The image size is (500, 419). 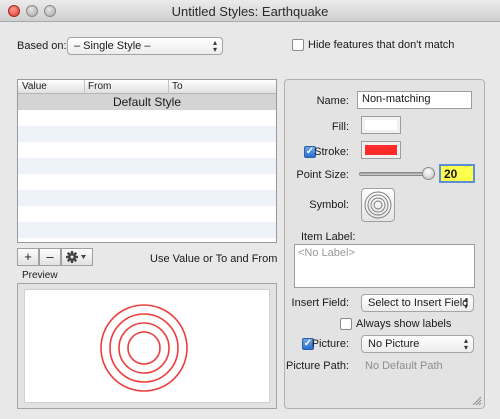 What do you see at coordinates (144, 348) in the screenshot?
I see `earthquake-symbol-preview` at bounding box center [144, 348].